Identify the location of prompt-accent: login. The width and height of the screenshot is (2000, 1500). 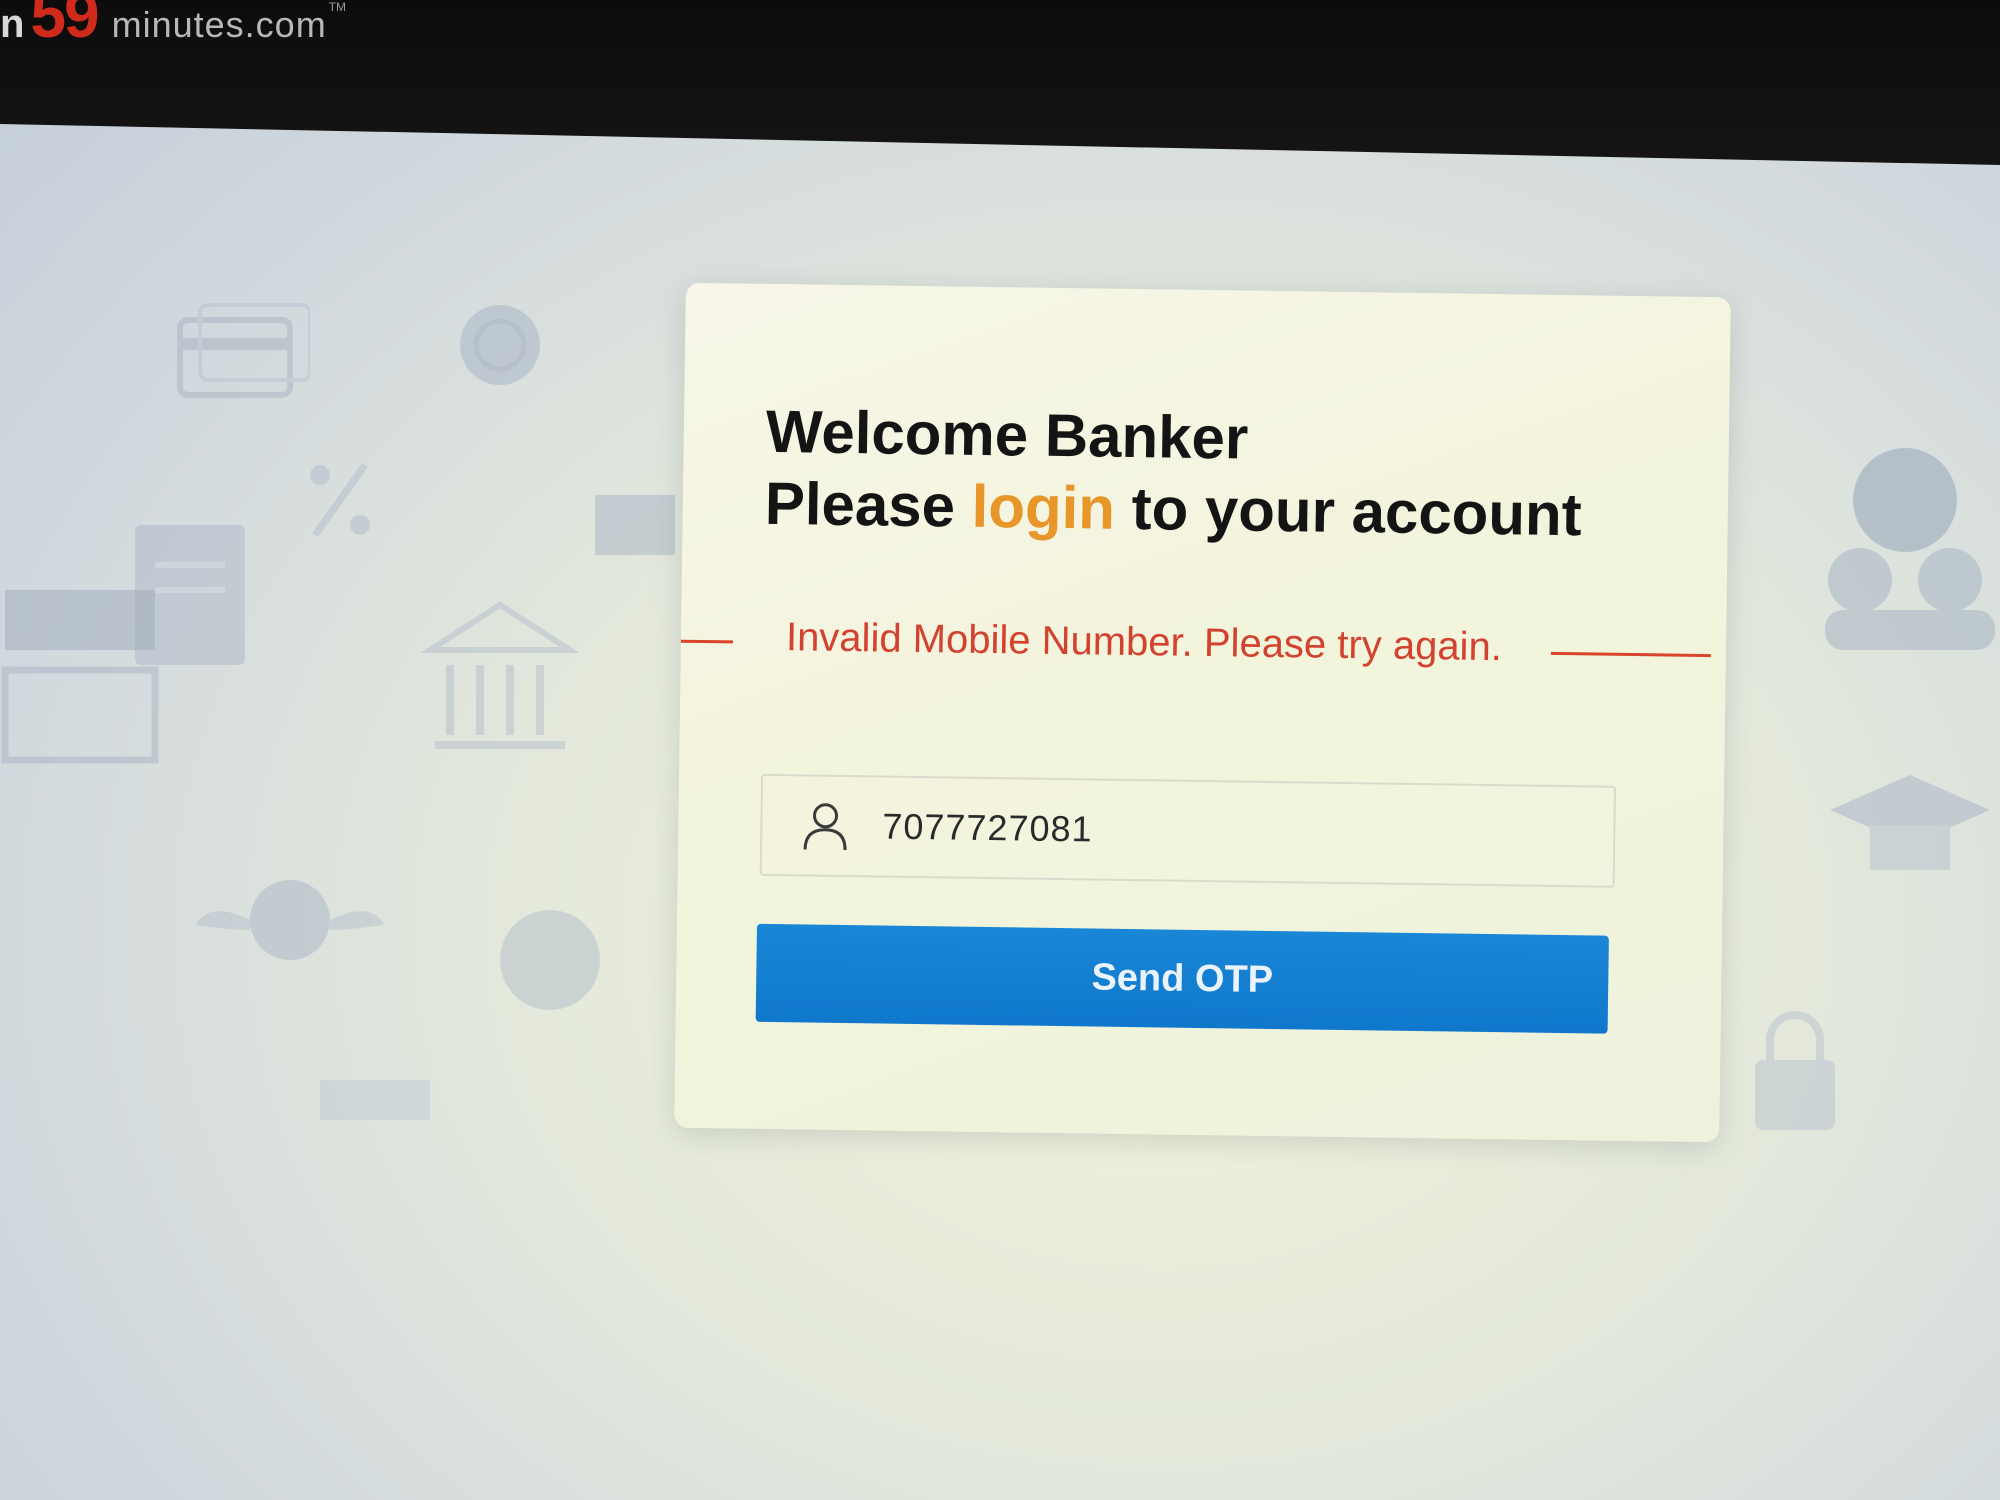
(1043, 507).